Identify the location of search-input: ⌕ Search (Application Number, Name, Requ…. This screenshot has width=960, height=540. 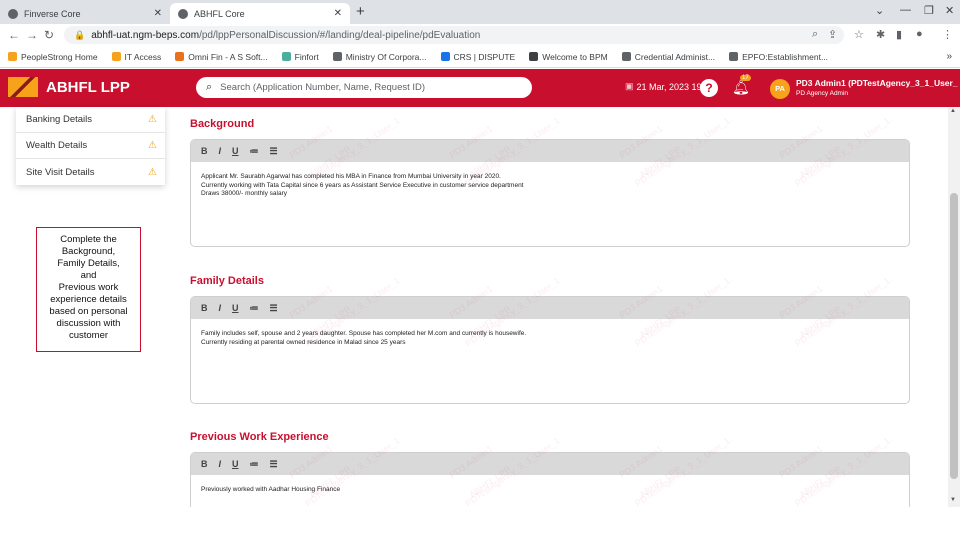
(364, 87).